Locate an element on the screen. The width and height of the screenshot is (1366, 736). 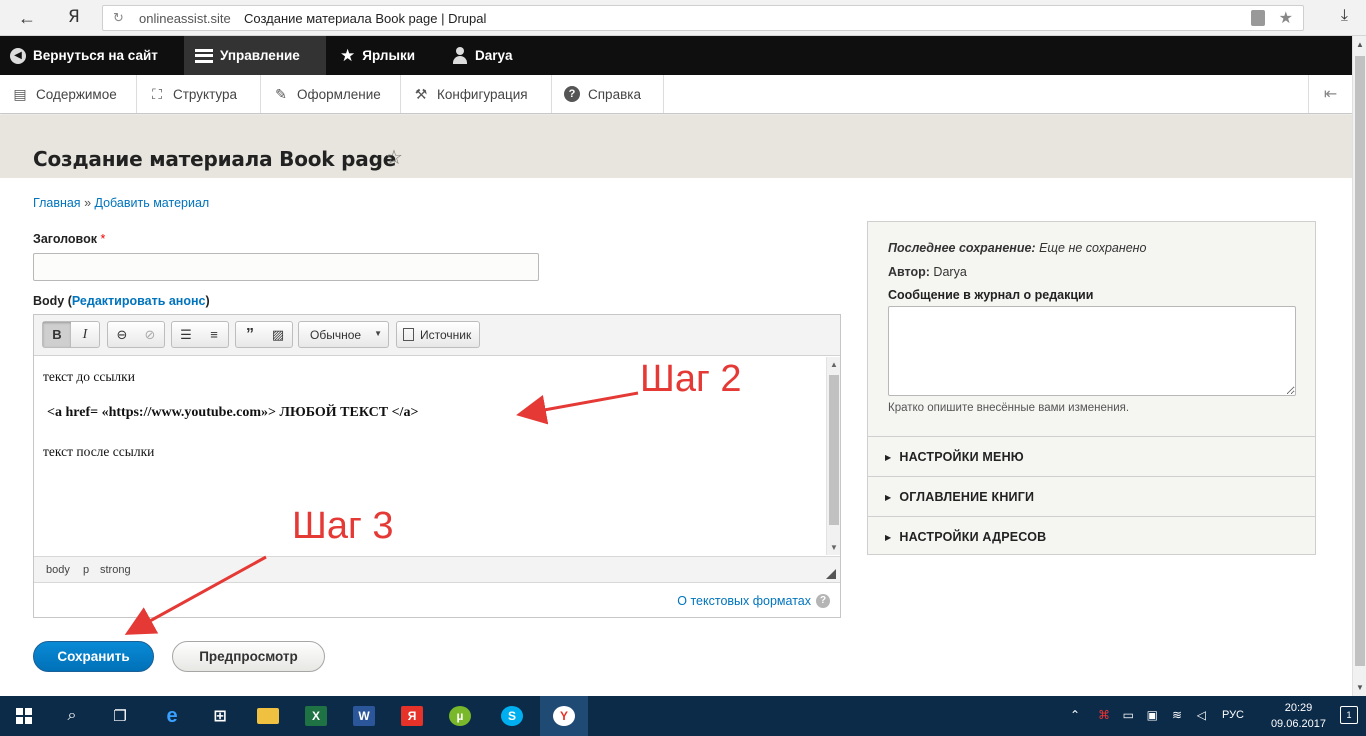
language-indicator: РУС is located at coordinates (1233, 715).